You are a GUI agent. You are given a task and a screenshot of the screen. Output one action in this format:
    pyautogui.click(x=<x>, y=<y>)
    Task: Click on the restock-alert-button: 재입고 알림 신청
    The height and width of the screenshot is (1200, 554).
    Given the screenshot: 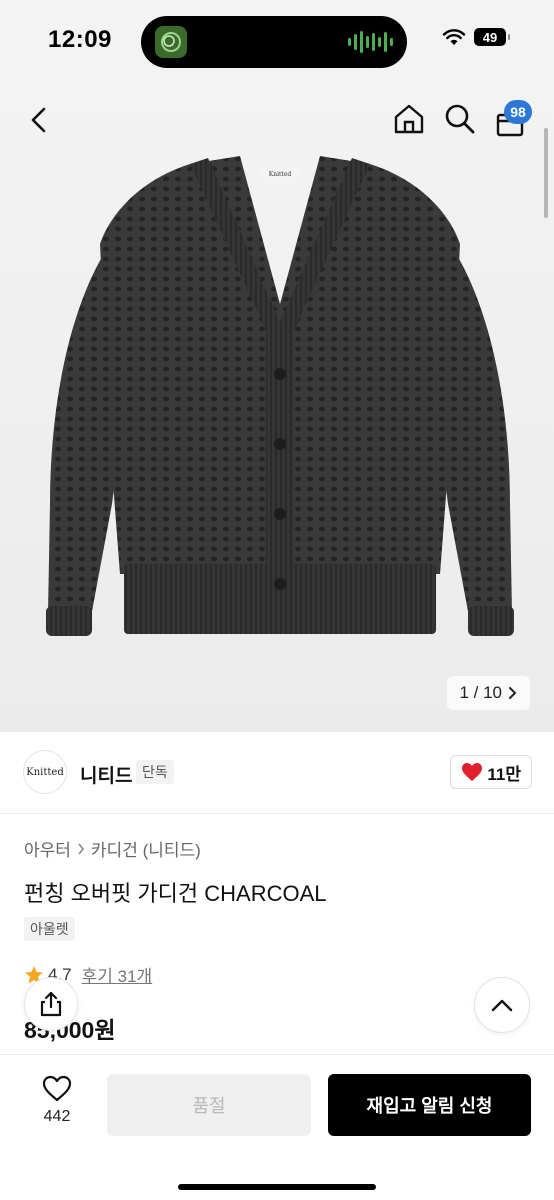 What is the action you would take?
    pyautogui.click(x=429, y=1105)
    